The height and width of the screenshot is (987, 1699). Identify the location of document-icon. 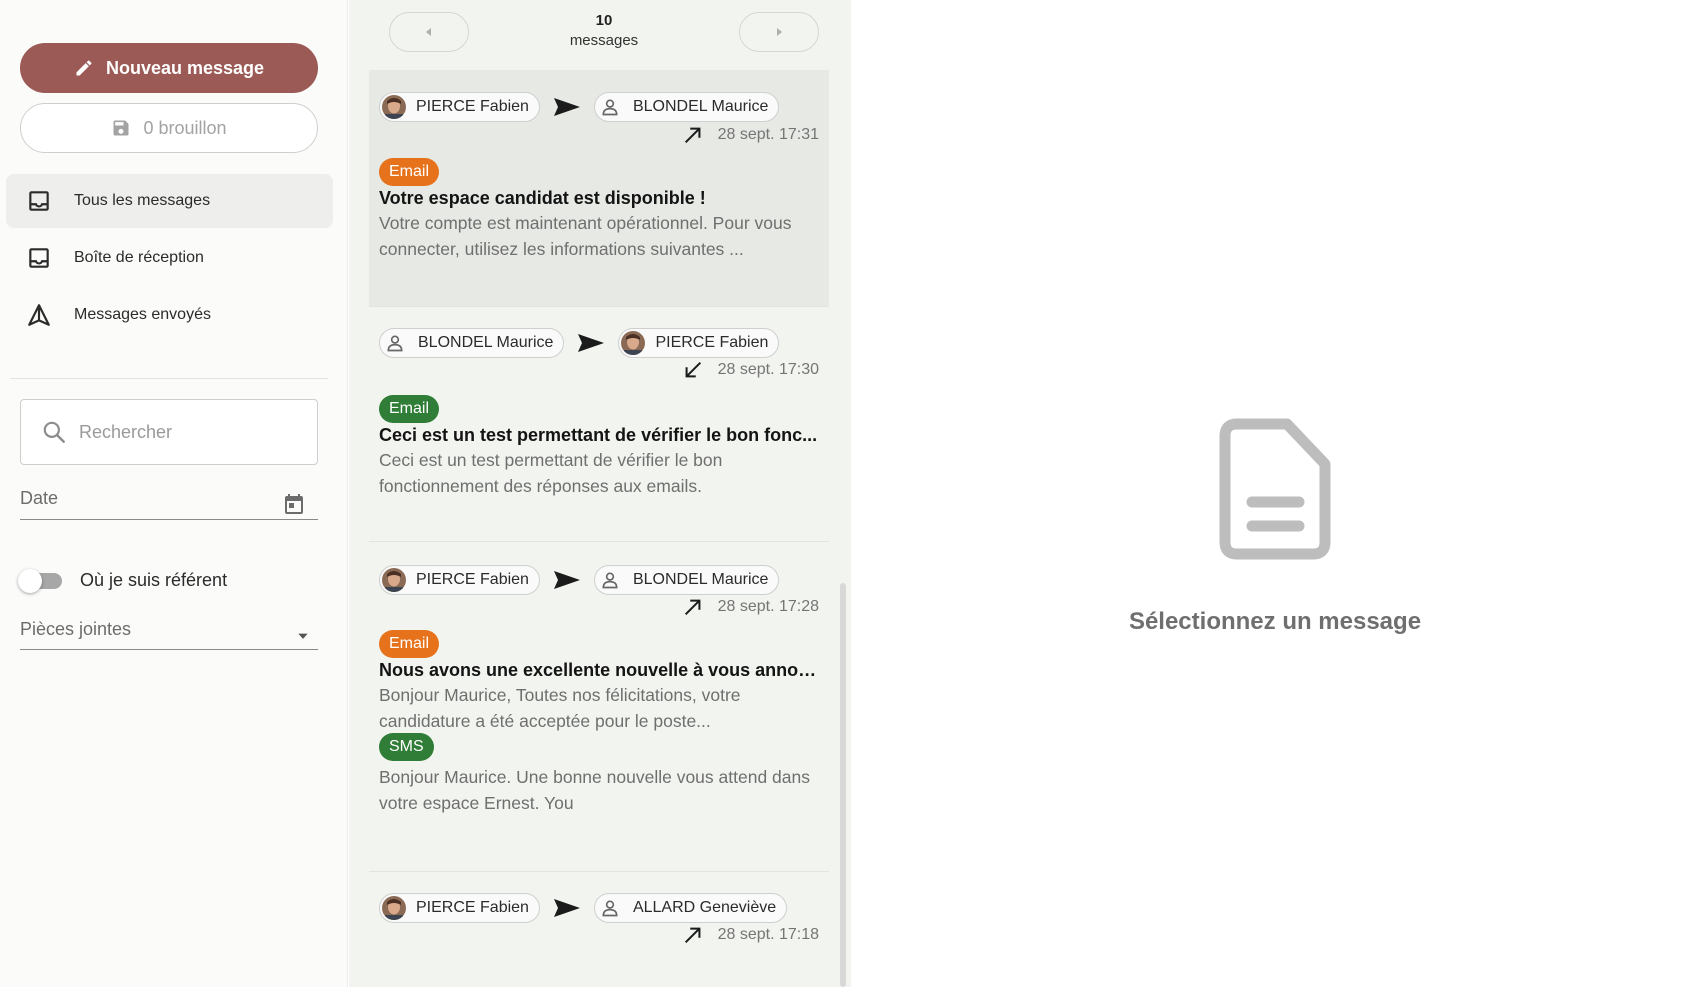
(1275, 489).